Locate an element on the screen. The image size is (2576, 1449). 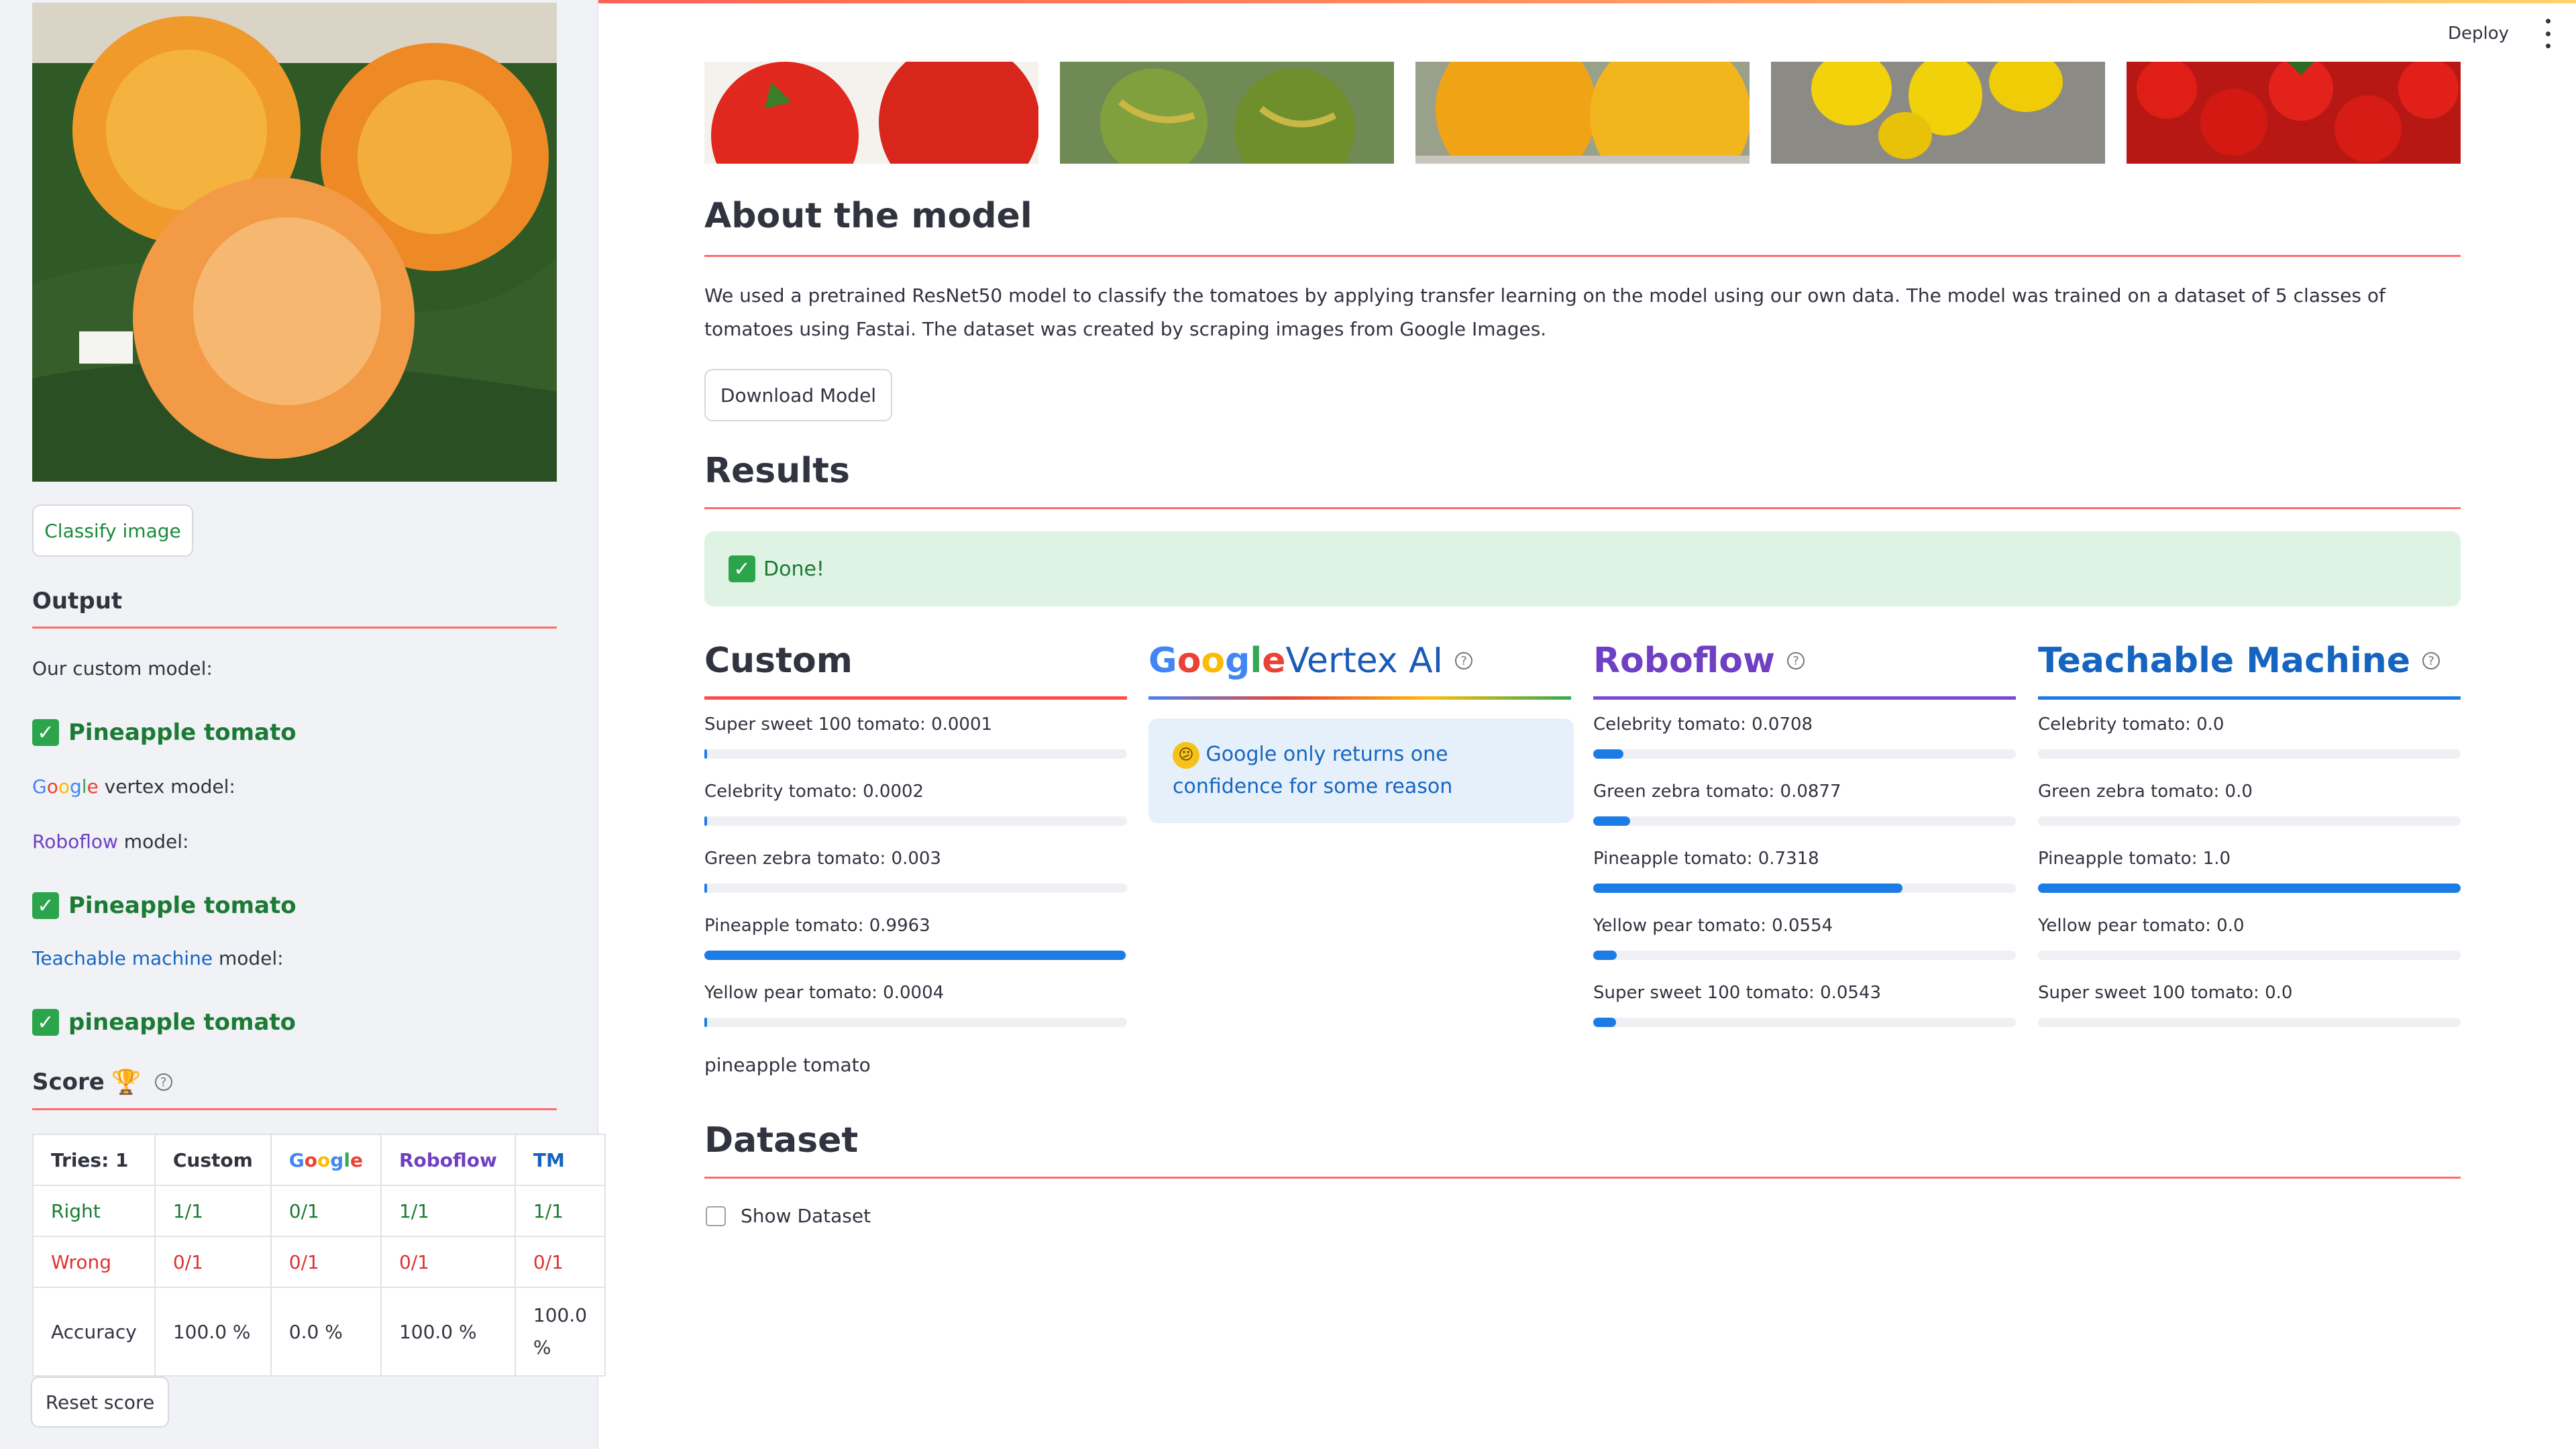
teachable-result: ✓ pineapple tomato is located at coordinates (164, 1022).